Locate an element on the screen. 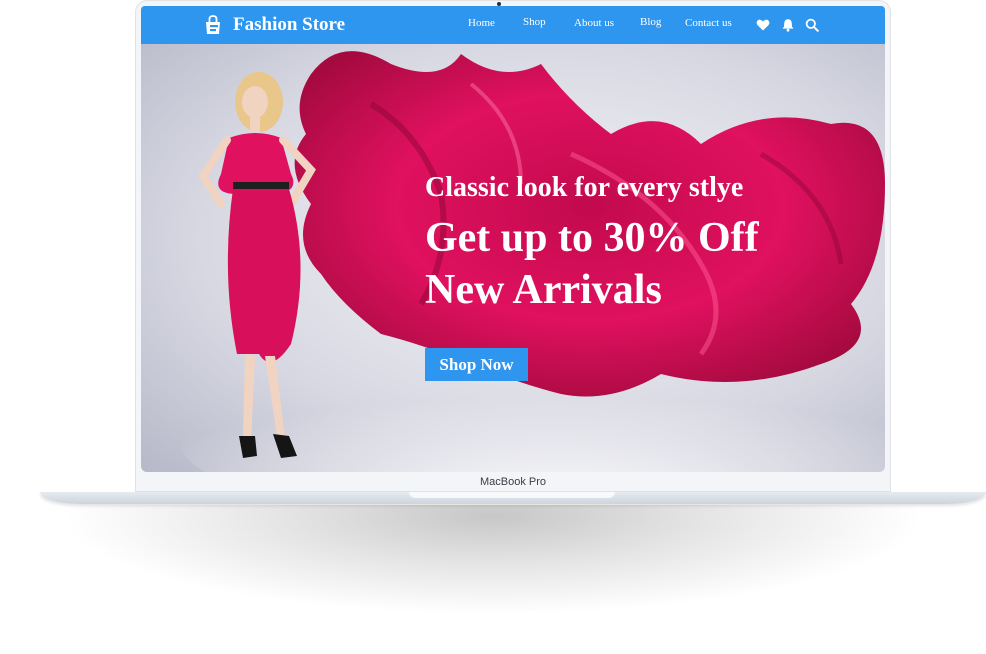 The width and height of the screenshot is (986, 654). laptop-shadow is located at coordinates (493, 560).